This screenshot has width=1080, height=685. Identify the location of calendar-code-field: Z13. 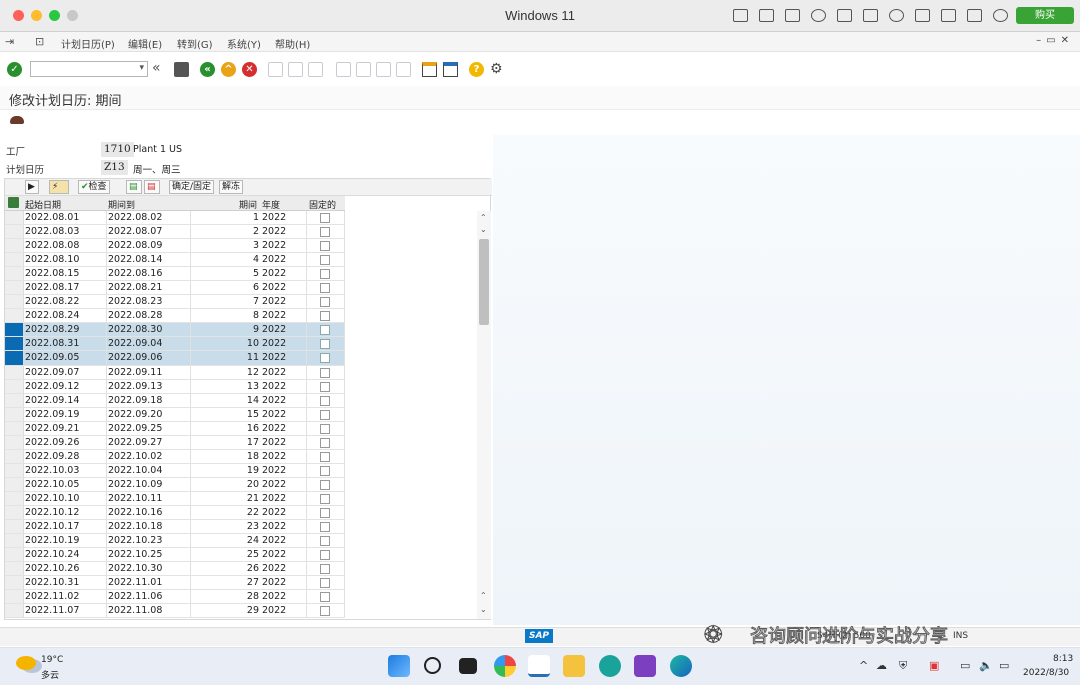
(114, 167).